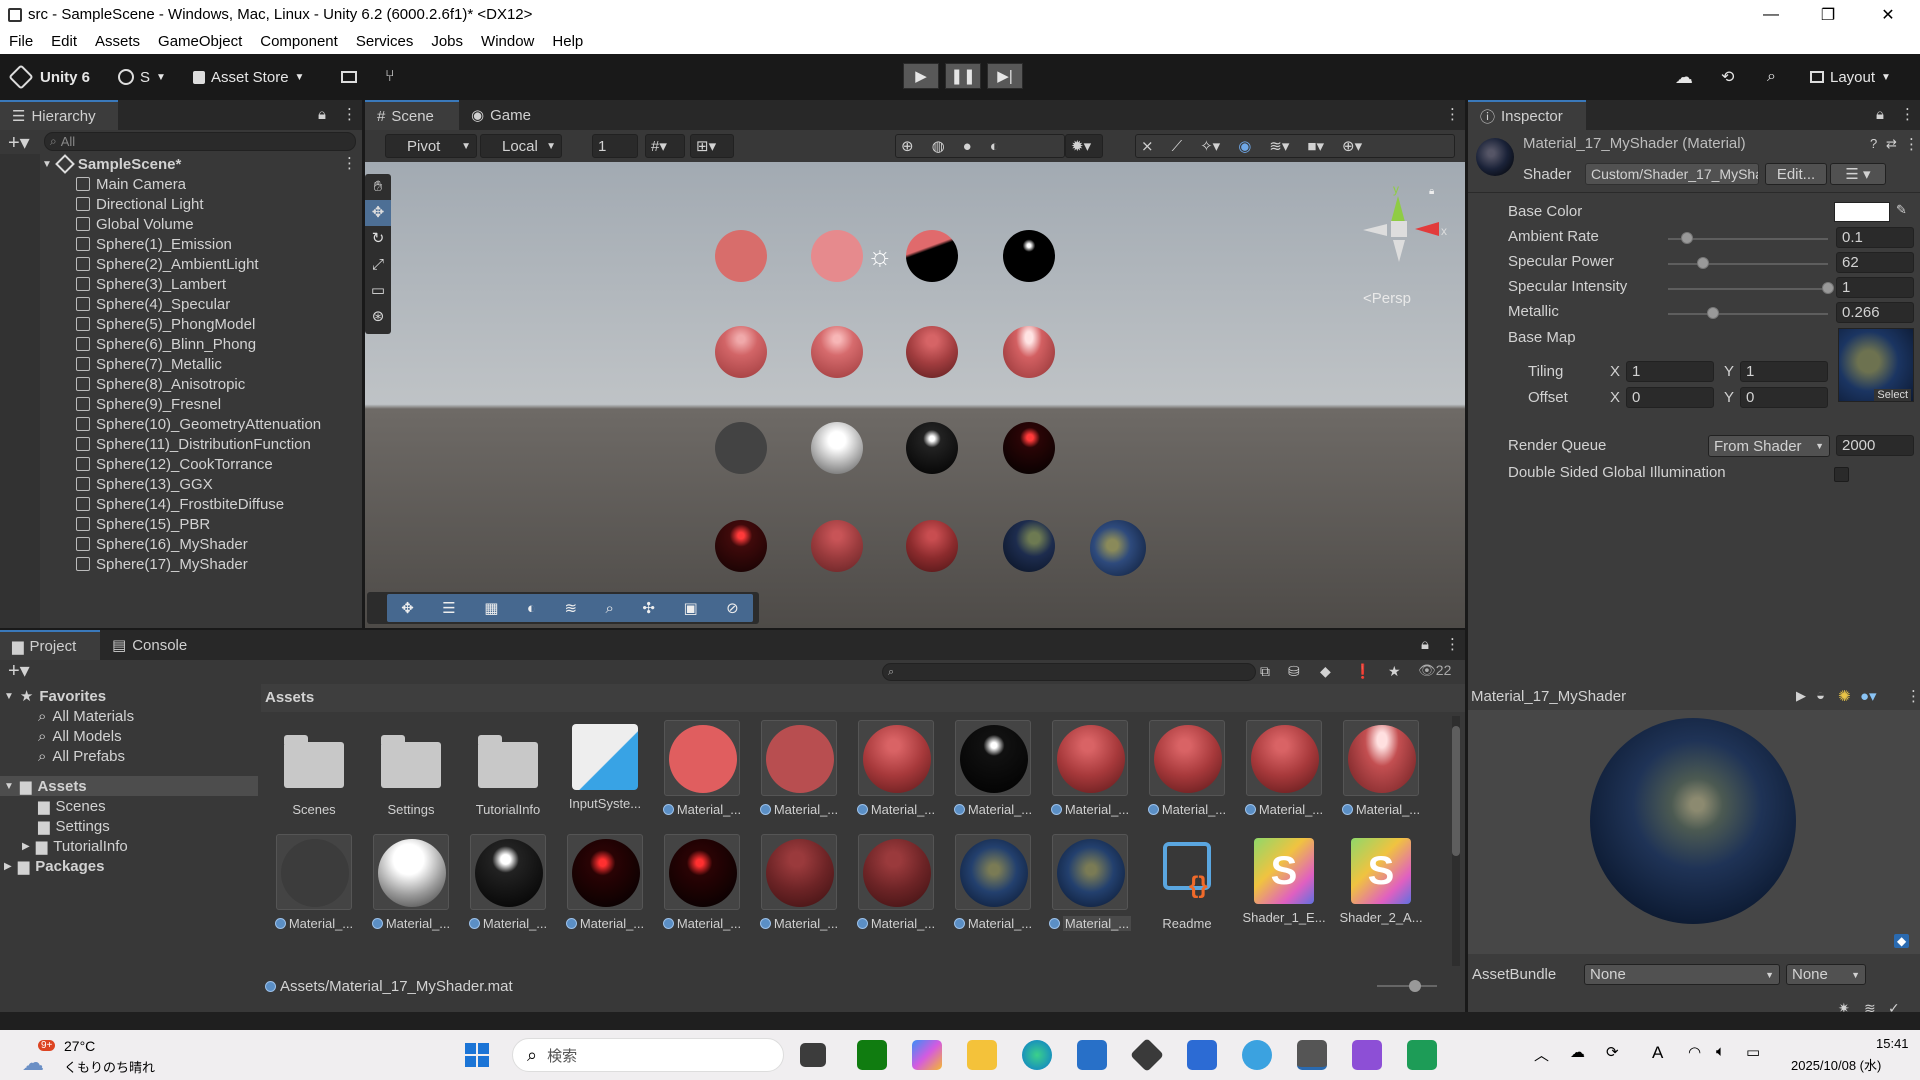  What do you see at coordinates (167, 264) in the screenshot?
I see `hierarchy-item: Sphere(2)_AmbientLight` at bounding box center [167, 264].